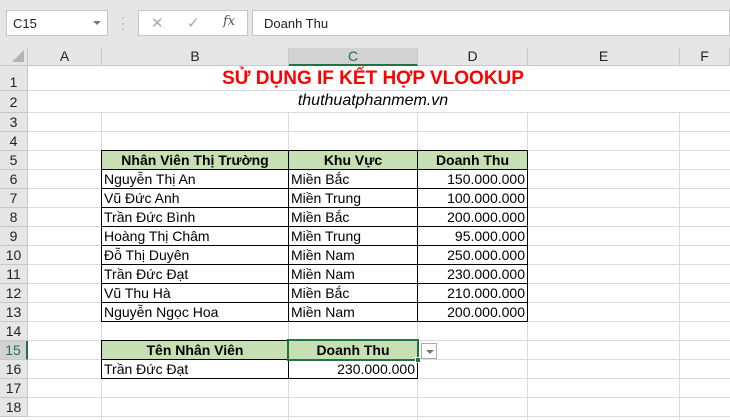 The width and height of the screenshot is (730, 420). I want to click on lookup-revenue-cell: 230.000.000, so click(353, 369).